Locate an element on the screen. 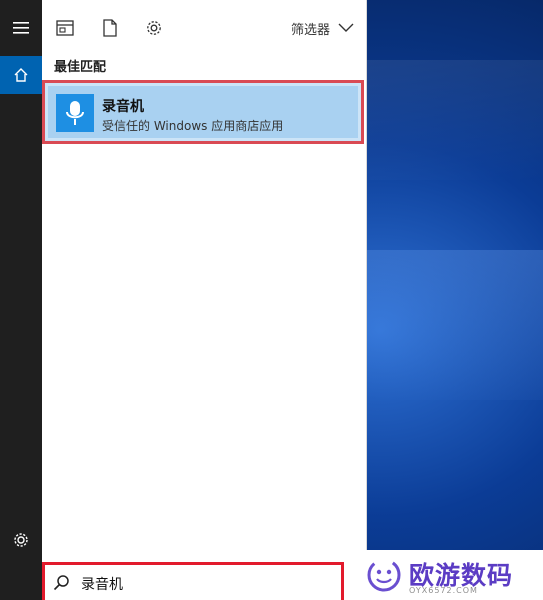 This screenshot has width=543, height=600. search-box is located at coordinates (193, 581).